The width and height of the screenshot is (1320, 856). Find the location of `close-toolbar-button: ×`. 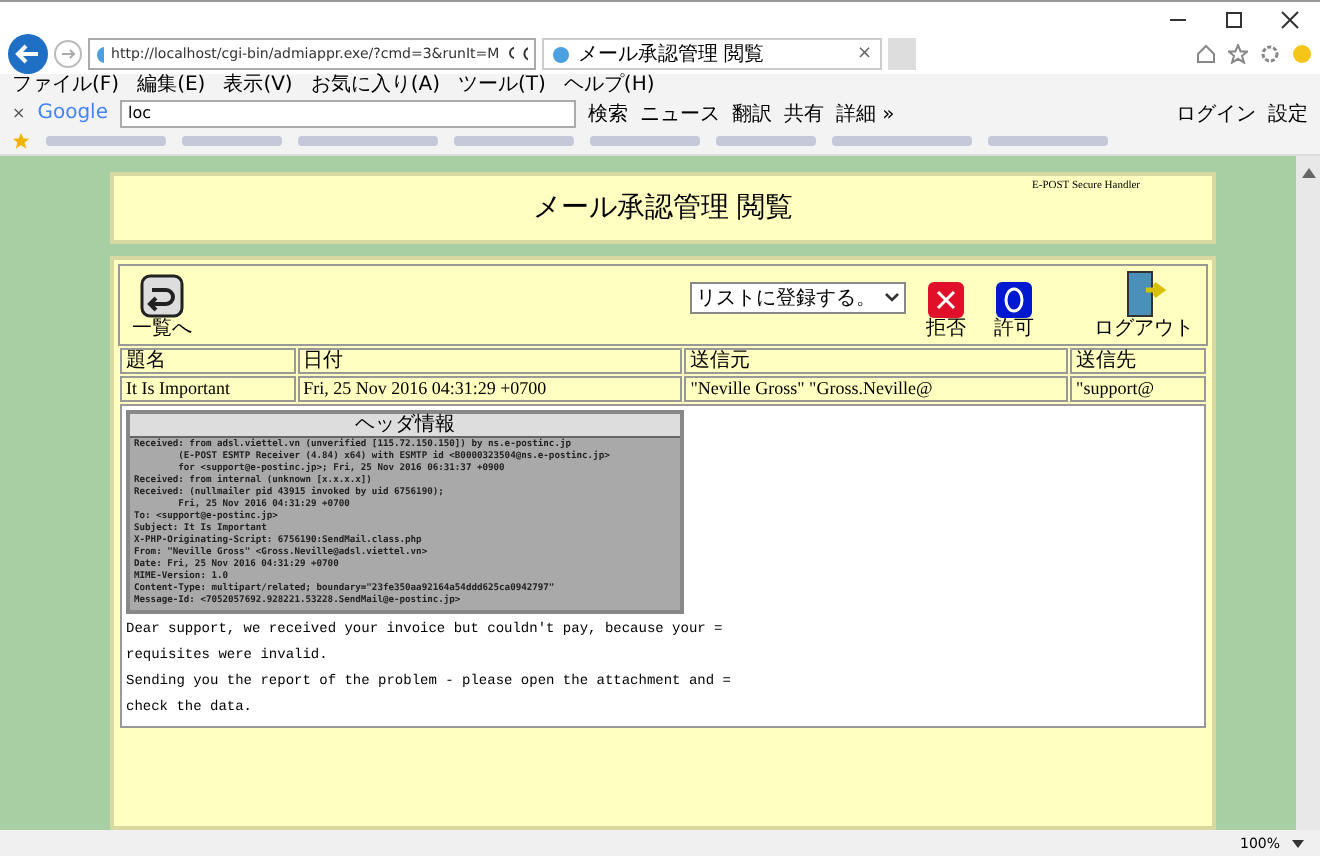

close-toolbar-button: × is located at coordinates (19, 113).